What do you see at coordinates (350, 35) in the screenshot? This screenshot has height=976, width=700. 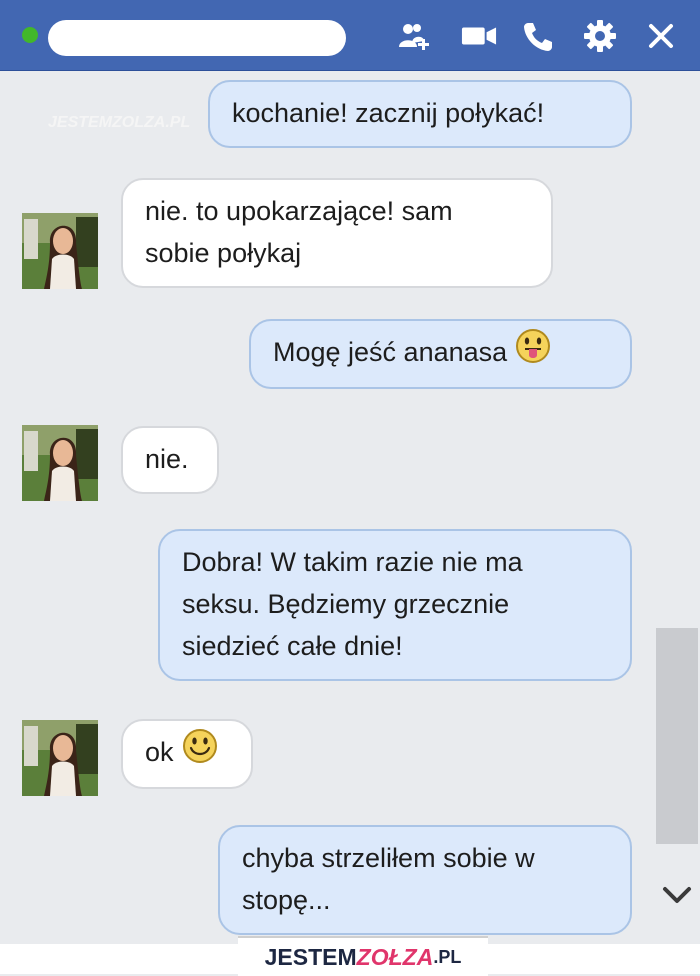 I see `chat-header` at bounding box center [350, 35].